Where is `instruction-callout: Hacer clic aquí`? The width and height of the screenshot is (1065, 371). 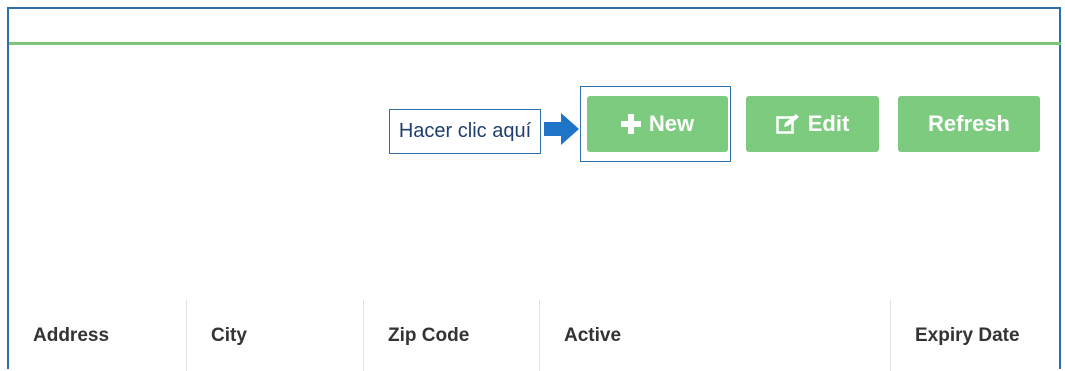
instruction-callout: Hacer clic aquí is located at coordinates (465, 131).